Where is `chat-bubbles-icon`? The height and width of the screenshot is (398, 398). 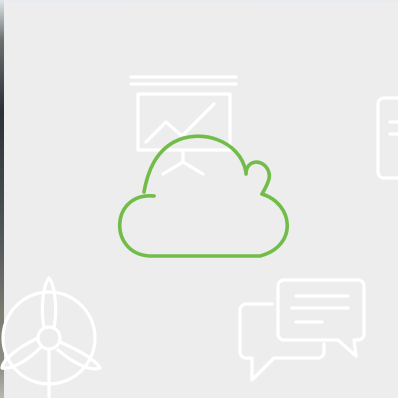 chat-bubbles-icon is located at coordinates (302, 331).